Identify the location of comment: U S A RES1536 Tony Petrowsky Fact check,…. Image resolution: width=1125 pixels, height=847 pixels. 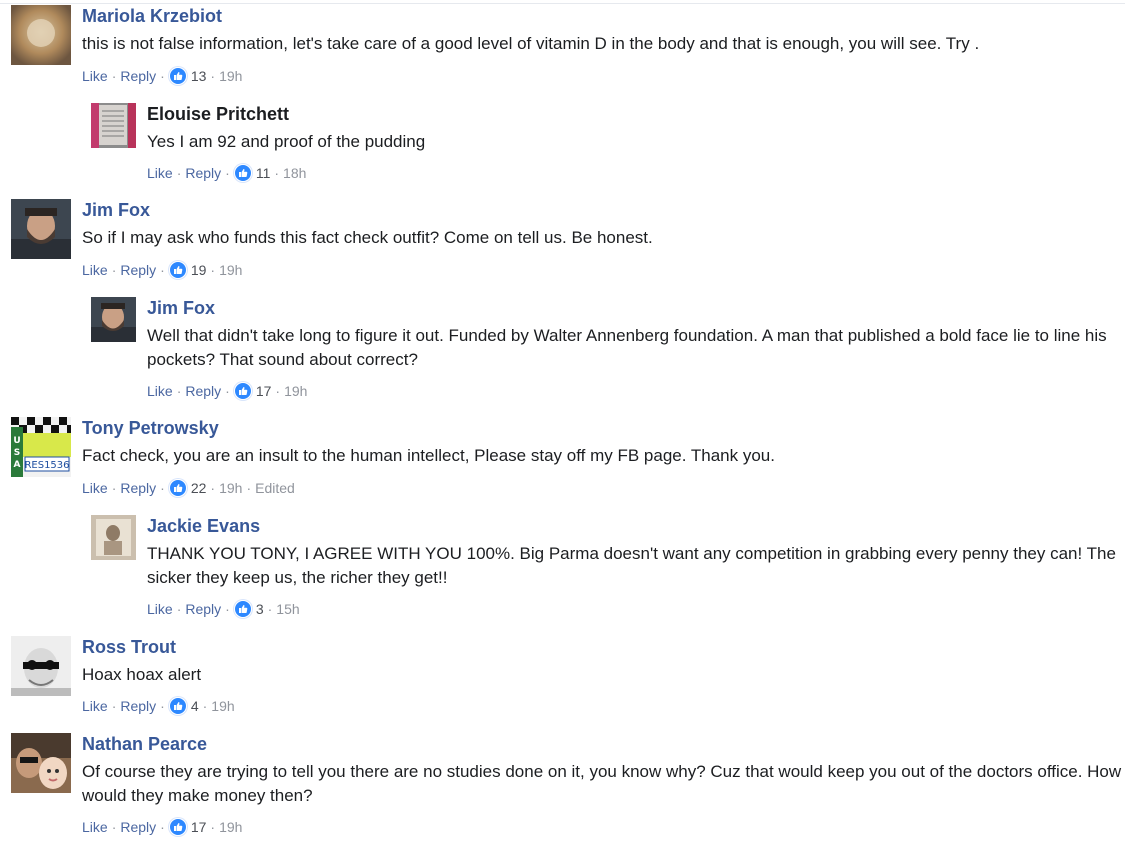
(566, 459).